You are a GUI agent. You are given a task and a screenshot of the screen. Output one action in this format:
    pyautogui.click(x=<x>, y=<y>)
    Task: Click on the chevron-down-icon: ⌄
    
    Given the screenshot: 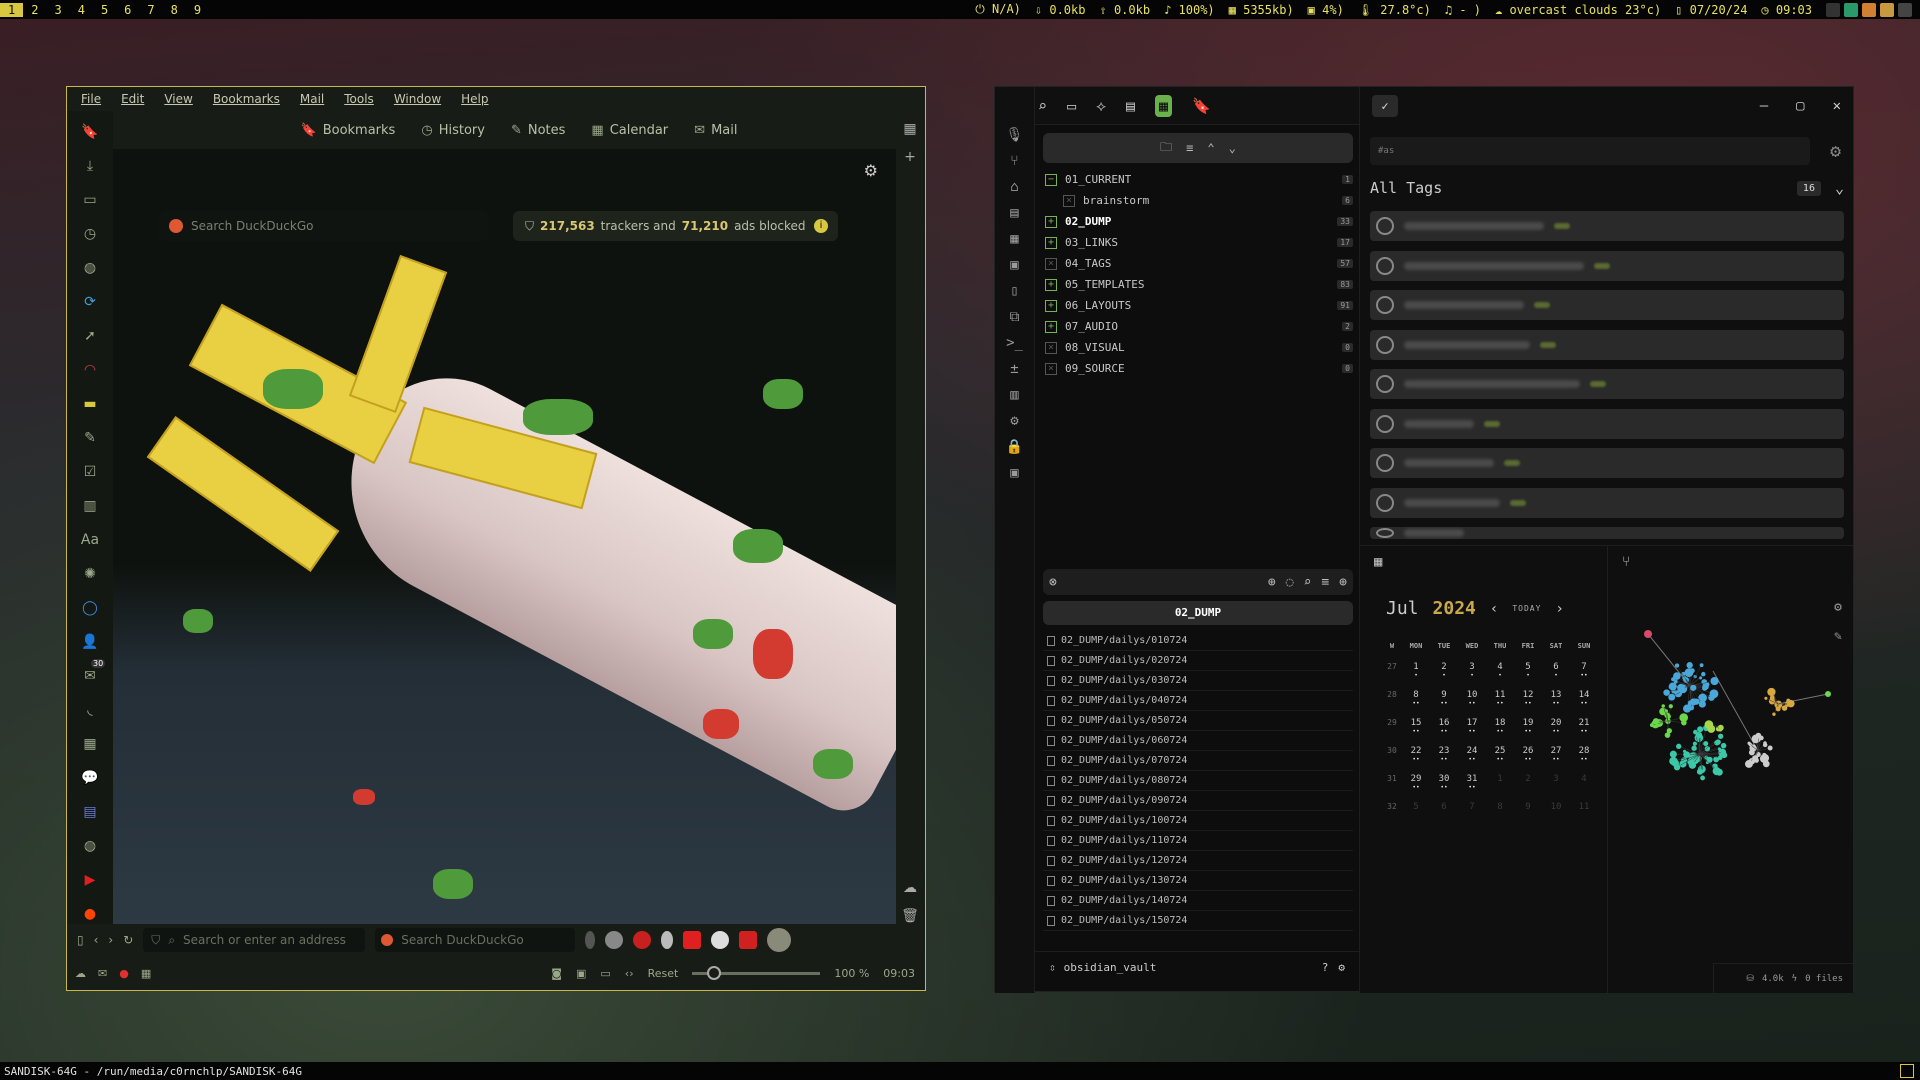 What is the action you would take?
    pyautogui.click(x=1839, y=188)
    